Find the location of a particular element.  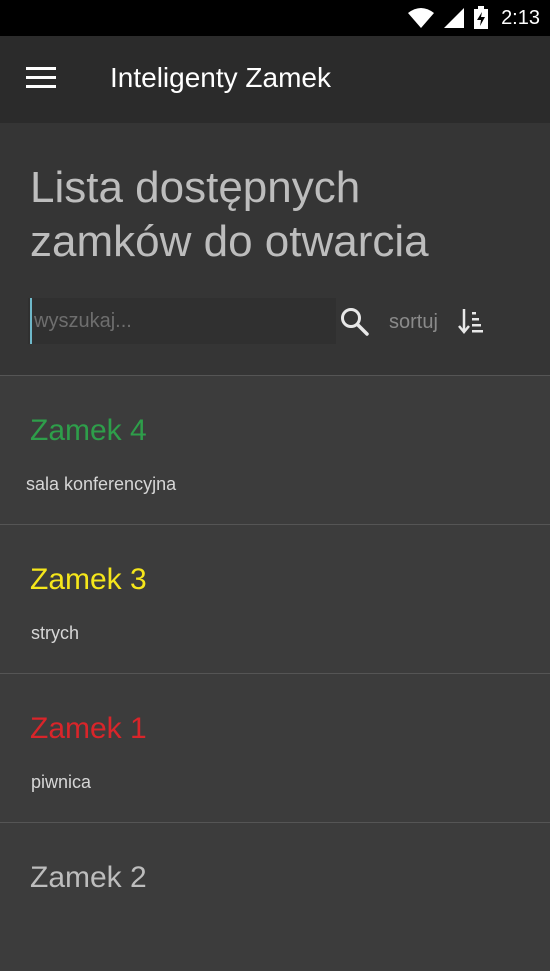

search-box is located at coordinates (182, 321).